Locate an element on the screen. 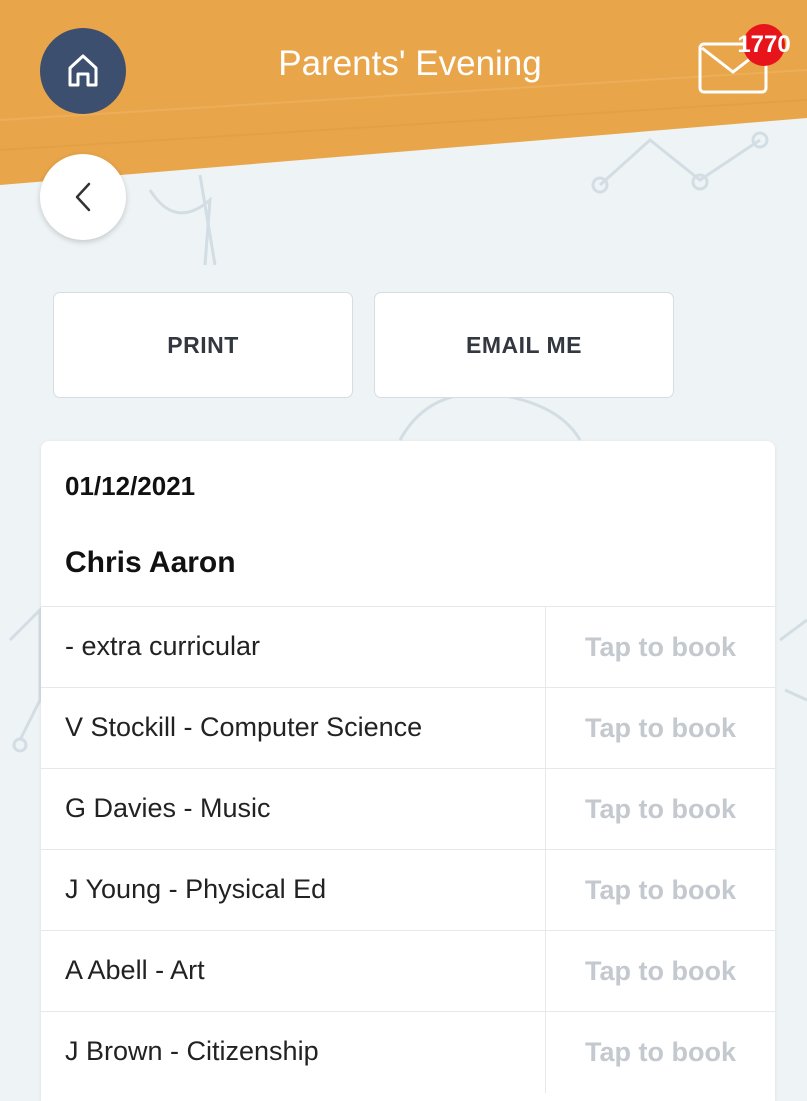  unread-count: 1770 is located at coordinates (764, 45).